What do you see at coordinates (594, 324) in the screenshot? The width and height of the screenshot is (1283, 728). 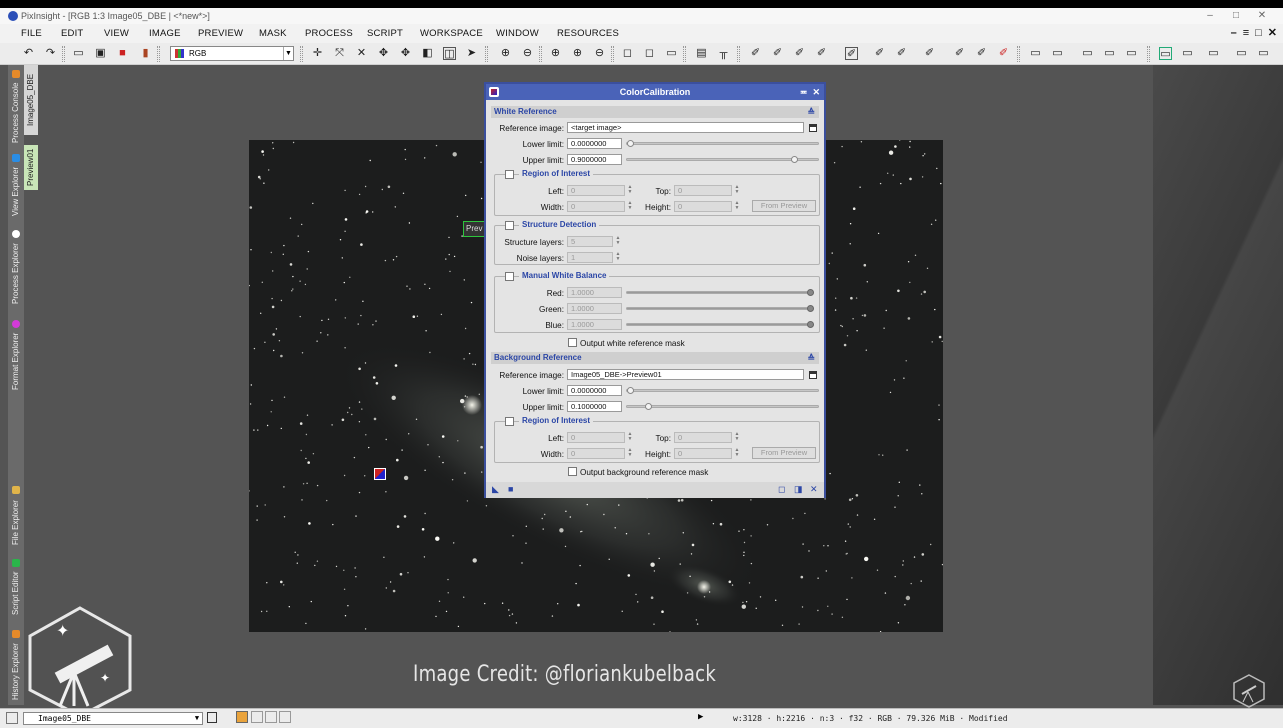 I see `blue-field: 1.0000` at bounding box center [594, 324].